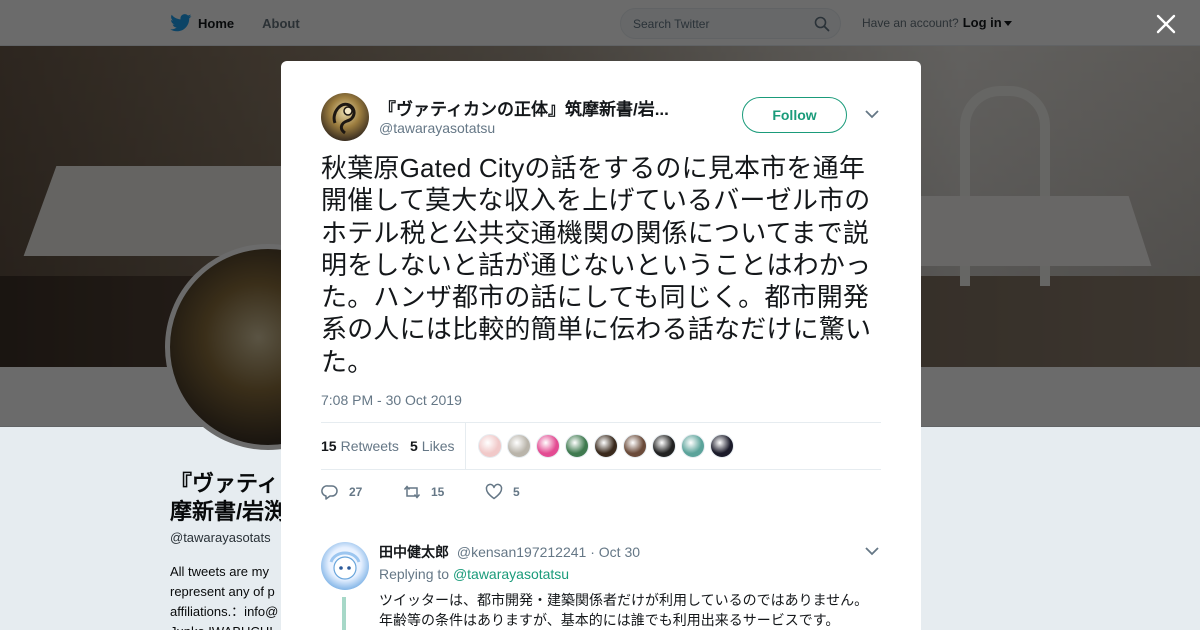  What do you see at coordinates (329, 446) in the screenshot?
I see `retweets-count: 15` at bounding box center [329, 446].